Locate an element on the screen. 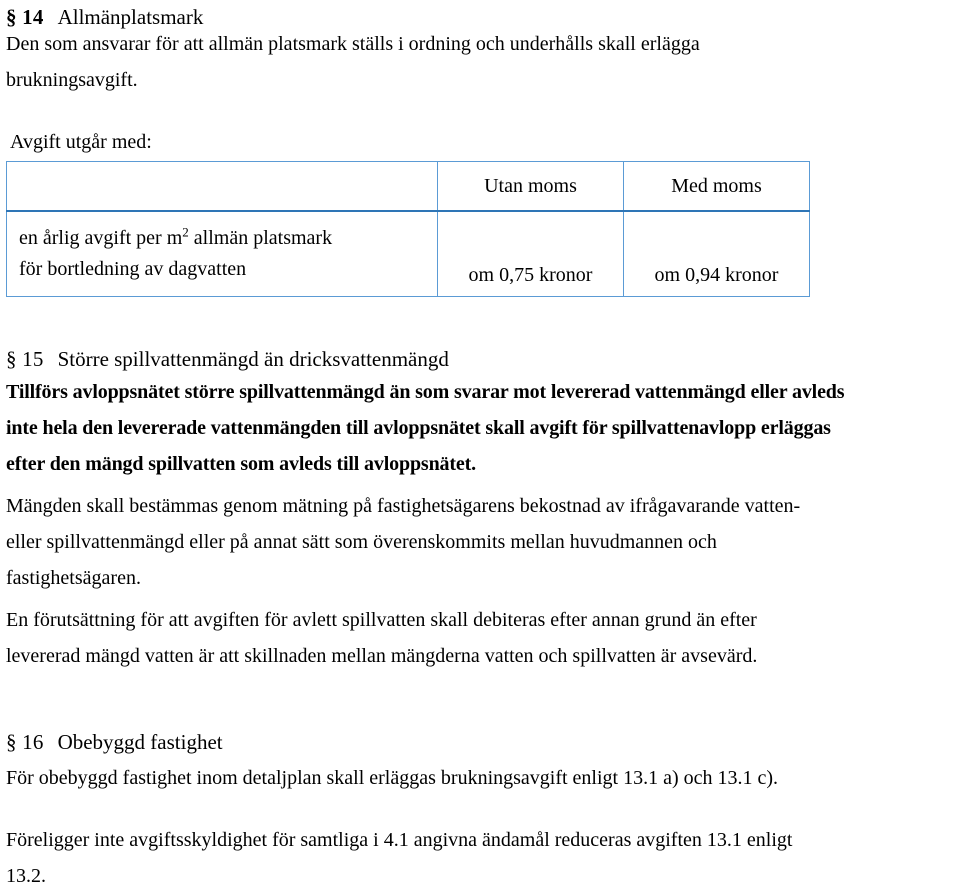  section-16-heading: § 16 Obebyggd fastighet is located at coordinates (114, 742).